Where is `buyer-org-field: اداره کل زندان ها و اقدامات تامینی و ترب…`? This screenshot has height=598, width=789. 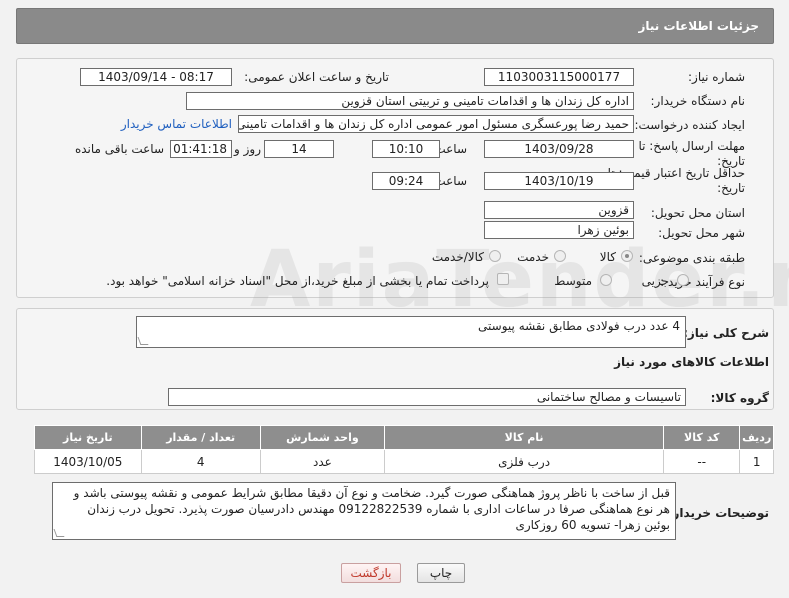
buyer-org-field: اداره کل زندان ها و اقدامات تامینی و ترب… is located at coordinates (410, 101).